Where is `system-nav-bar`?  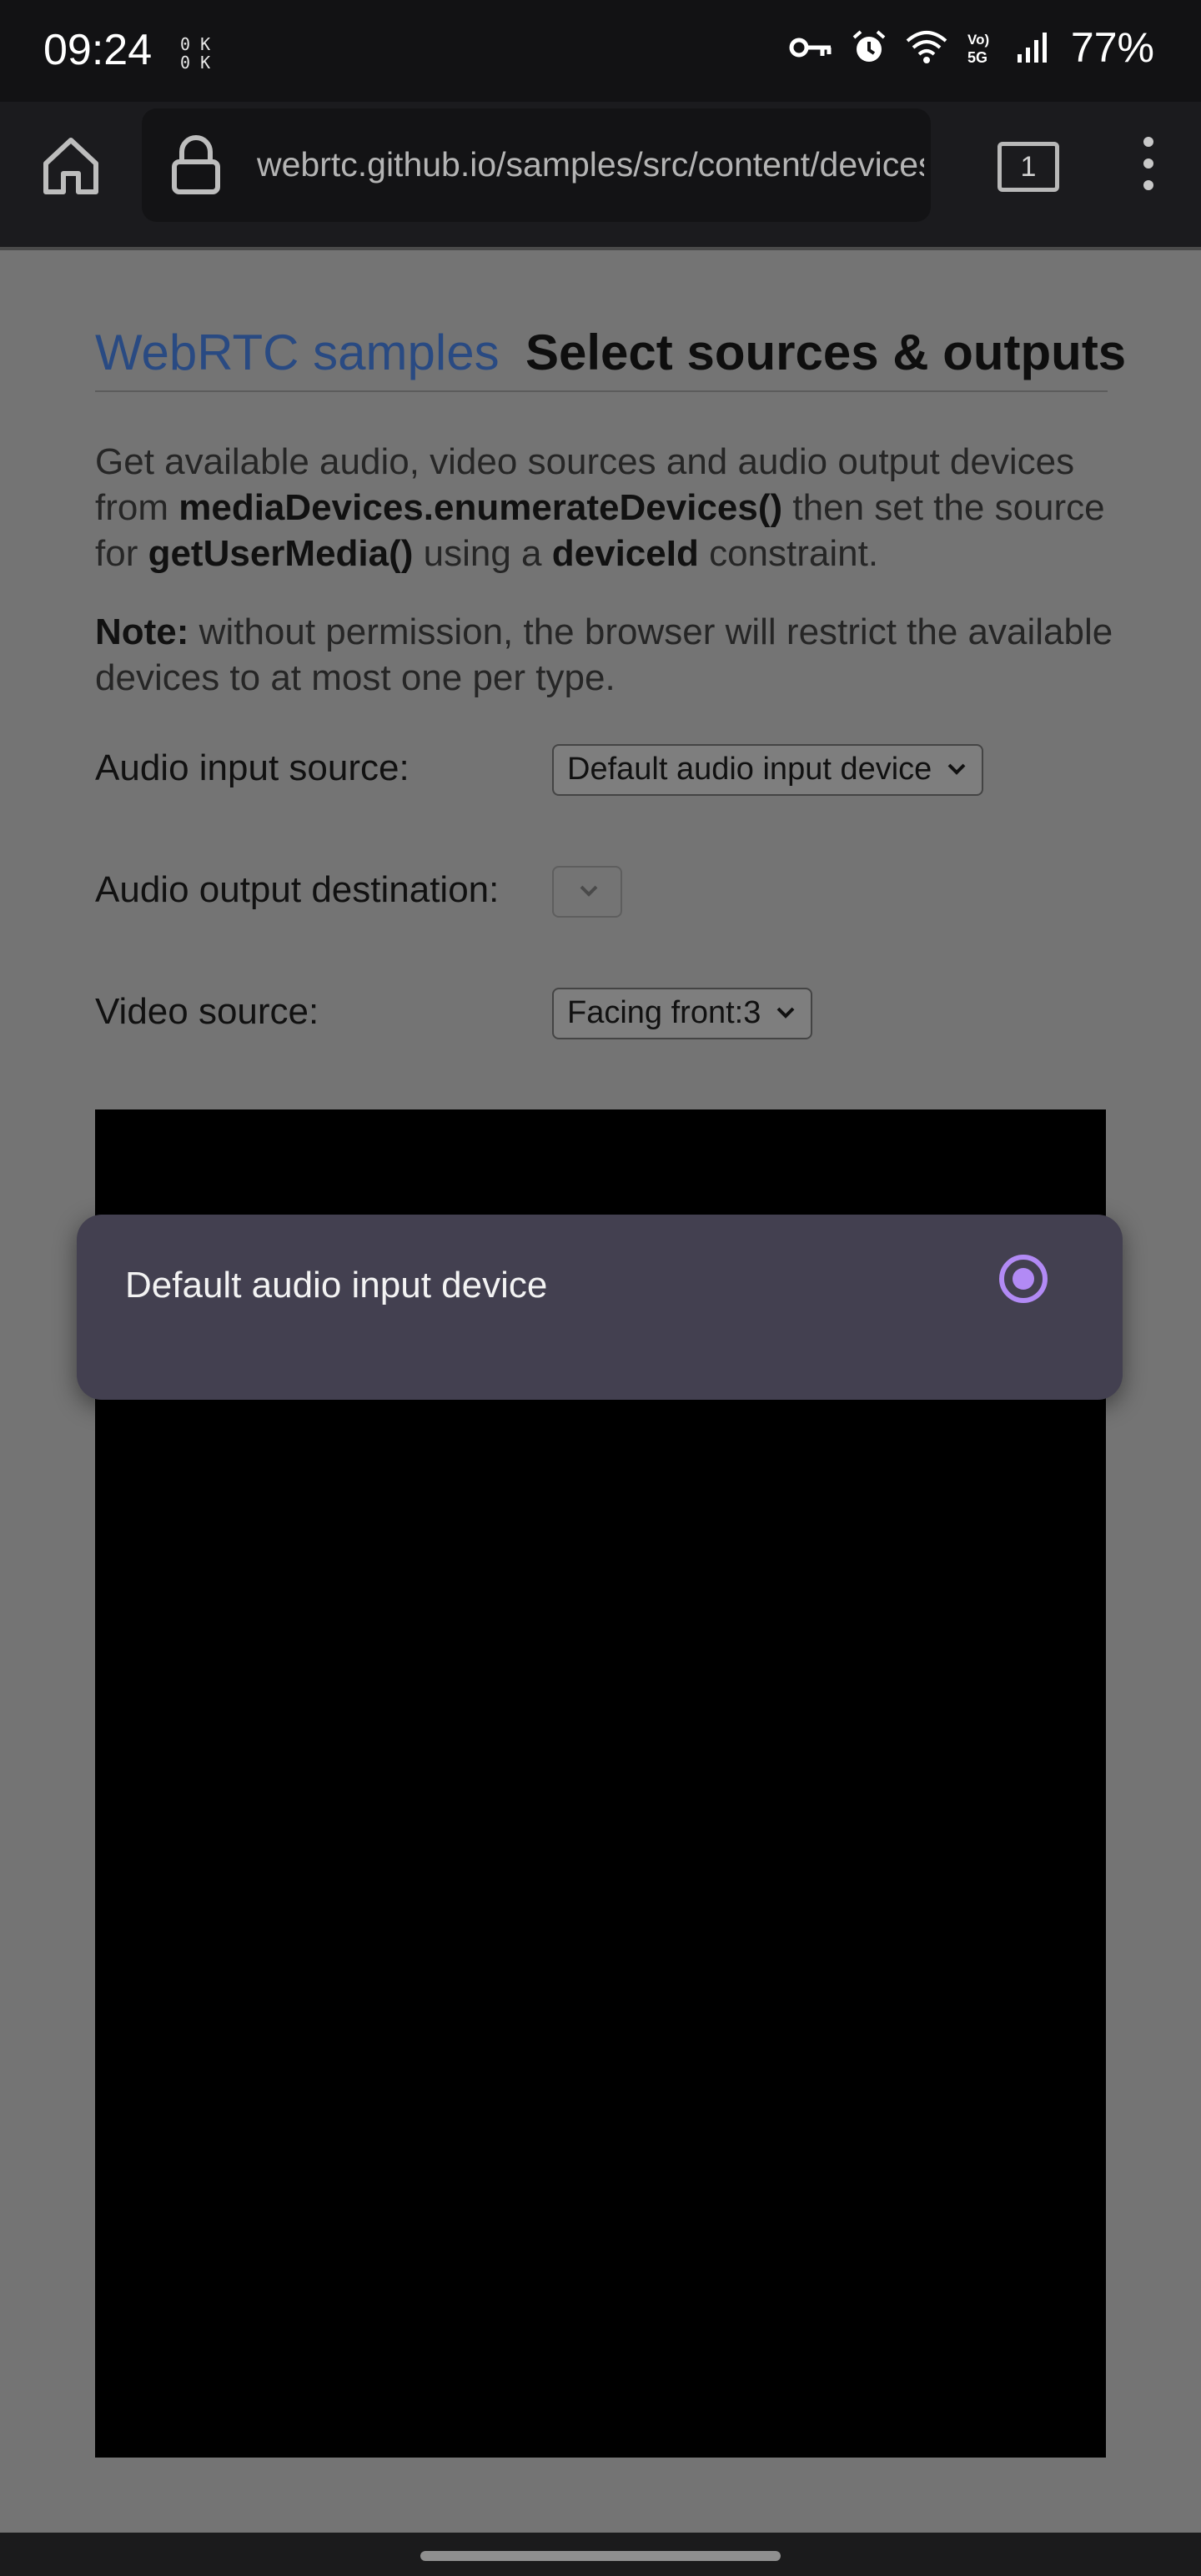
system-nav-bar is located at coordinates (601, 2554).